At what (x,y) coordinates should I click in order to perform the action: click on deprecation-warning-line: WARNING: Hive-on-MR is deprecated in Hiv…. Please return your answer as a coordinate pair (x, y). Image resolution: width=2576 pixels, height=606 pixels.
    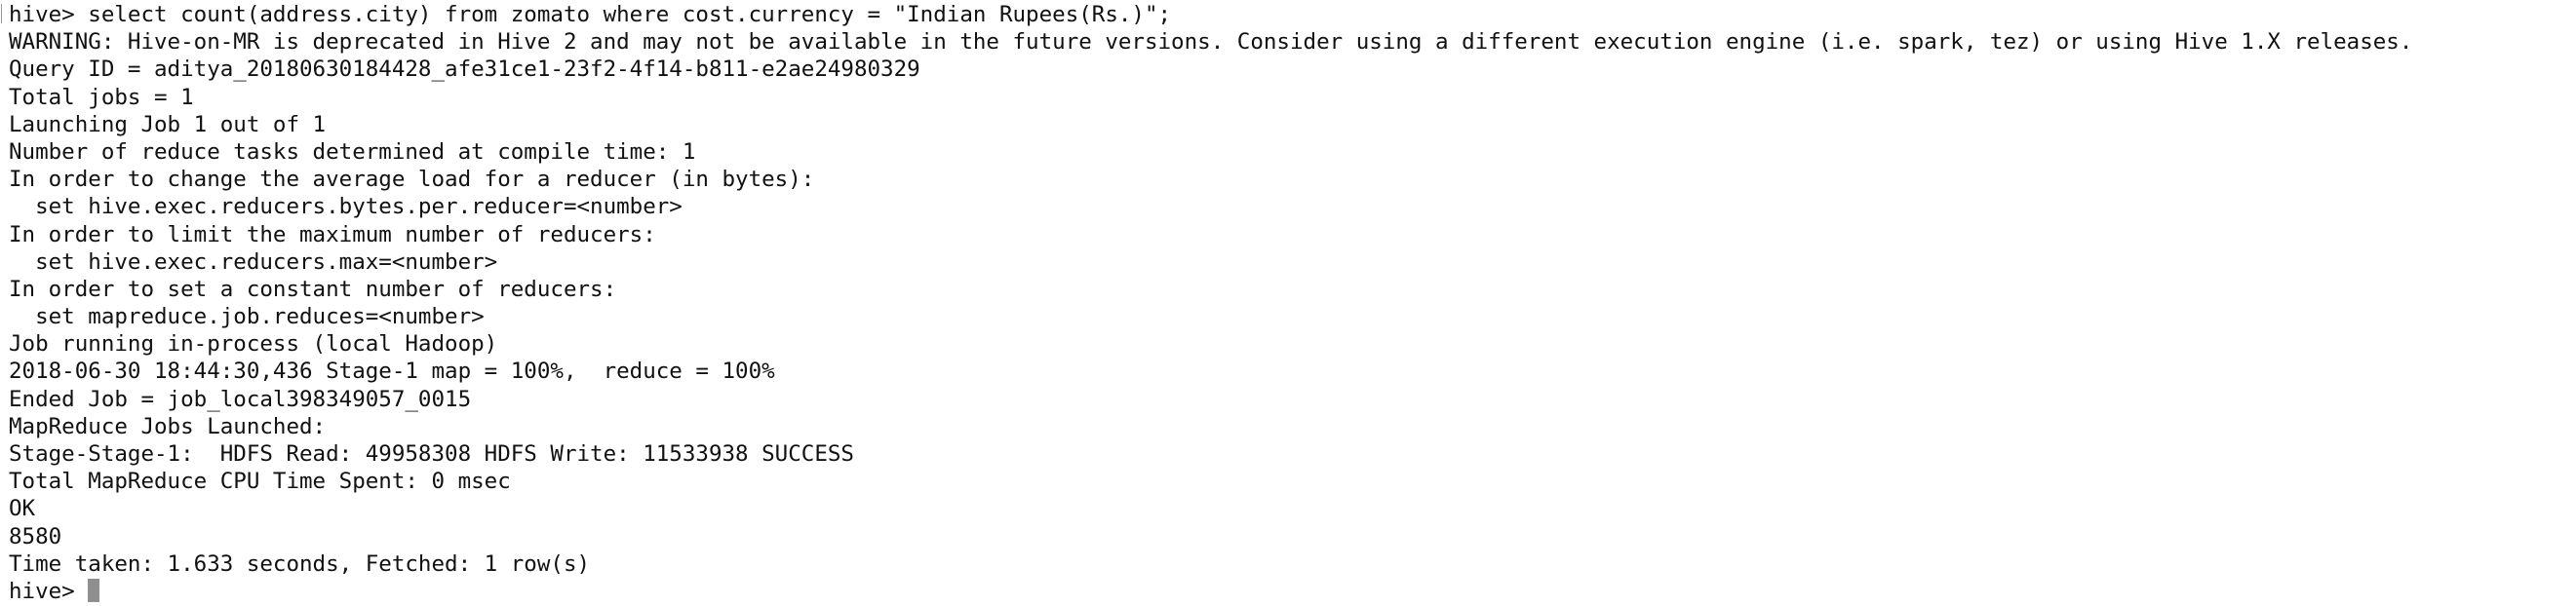
    Looking at the image, I should click on (1211, 43).